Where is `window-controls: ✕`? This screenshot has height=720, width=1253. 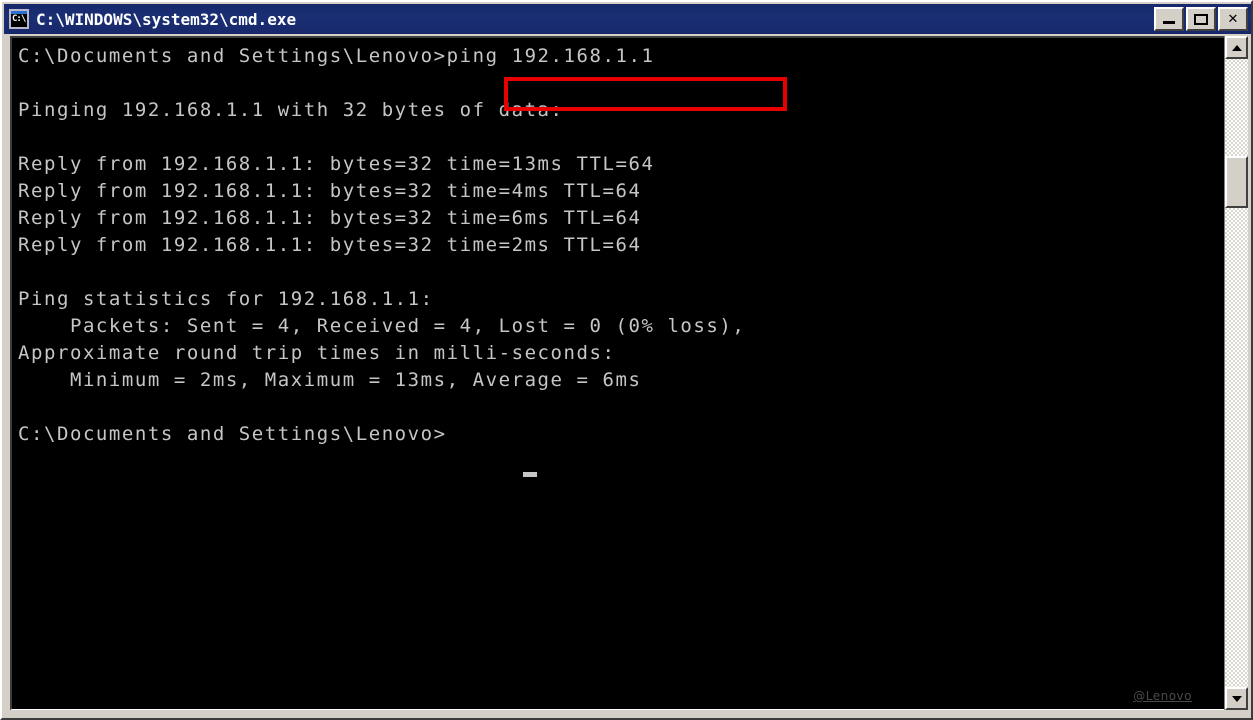
window-controls: ✕ is located at coordinates (1201, 19).